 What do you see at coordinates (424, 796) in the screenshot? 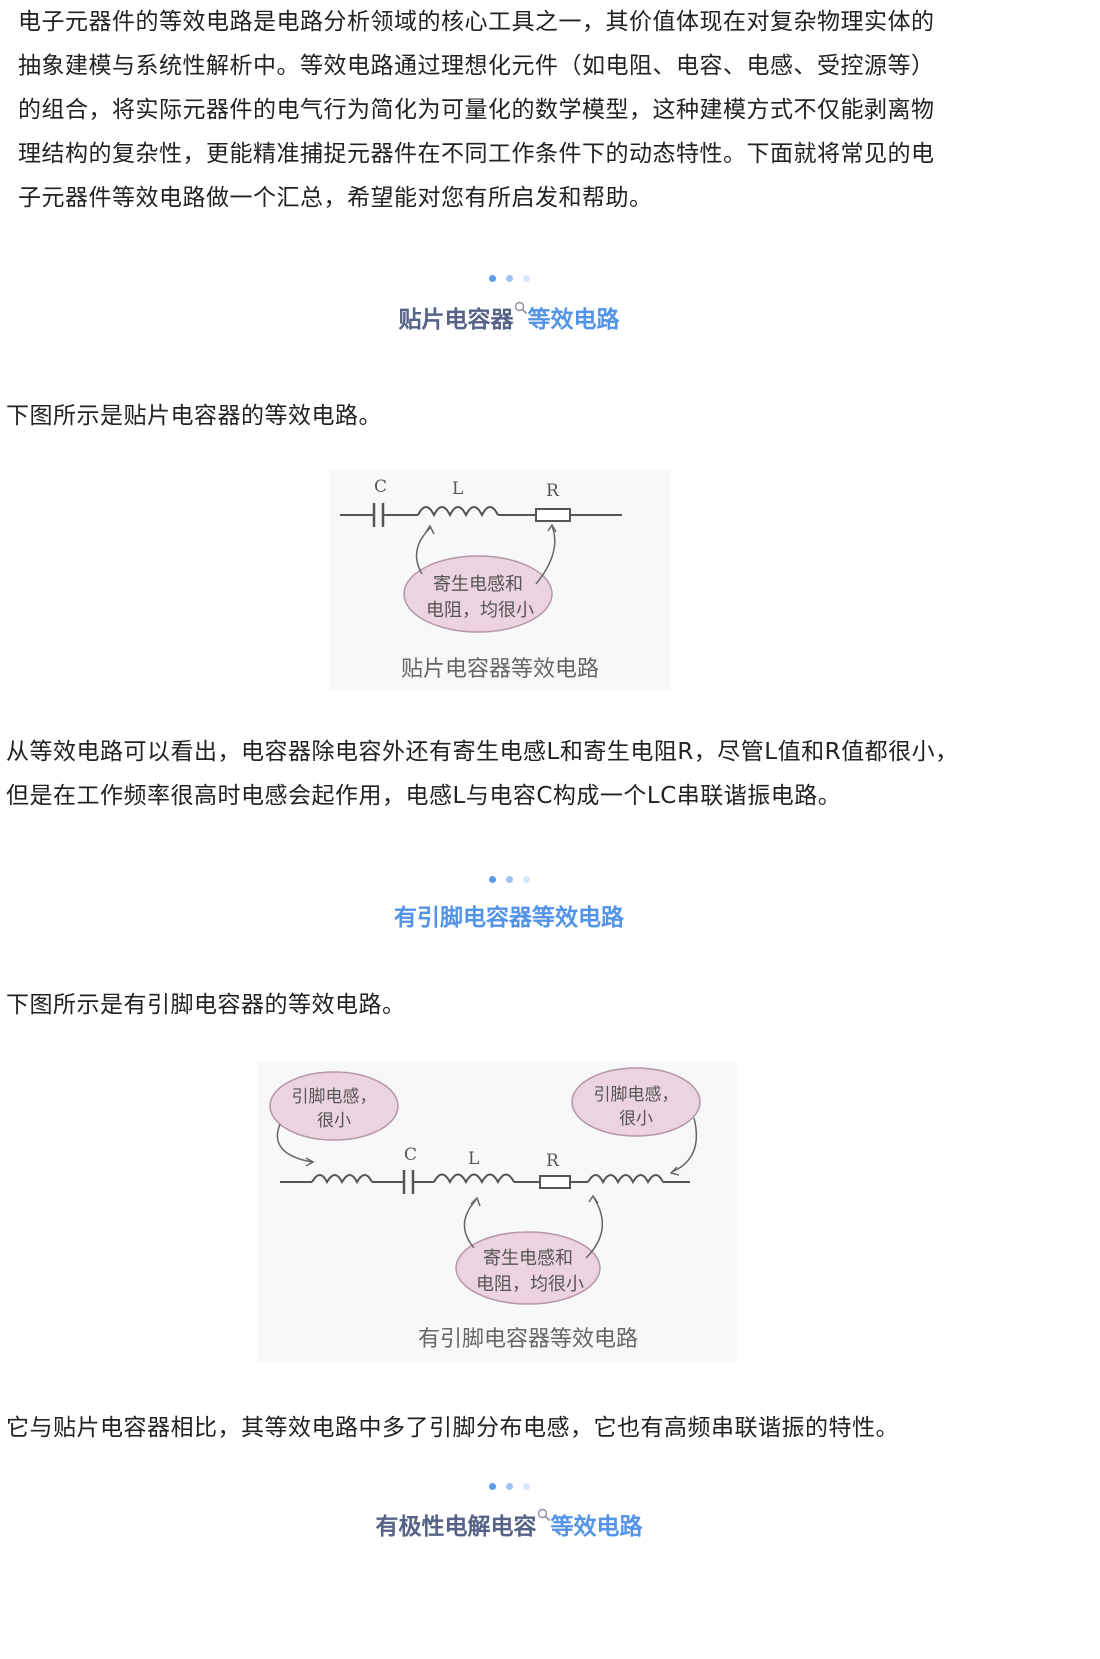
I see `explanation-line: 但是在工作频率很高时电感会起作用，电感L与电容C构成一个LC串联谐振电路。` at bounding box center [424, 796].